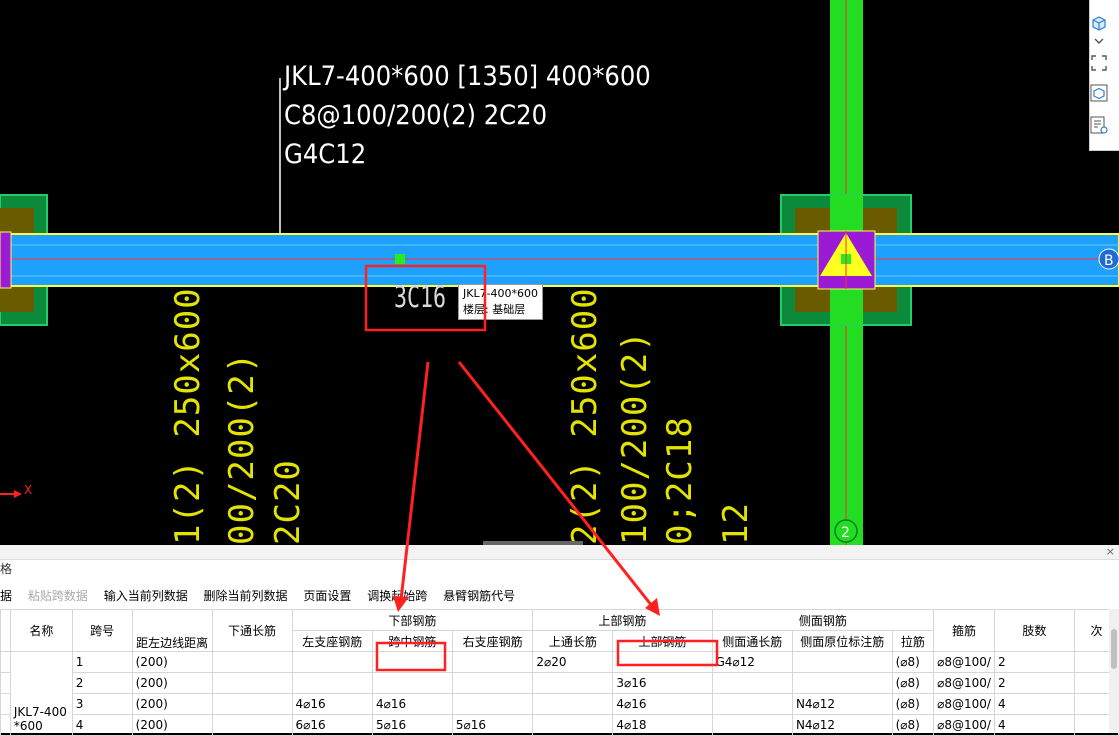 The width and height of the screenshot is (1119, 736). I want to click on header-side-through: 侧面通长筋, so click(752, 641).